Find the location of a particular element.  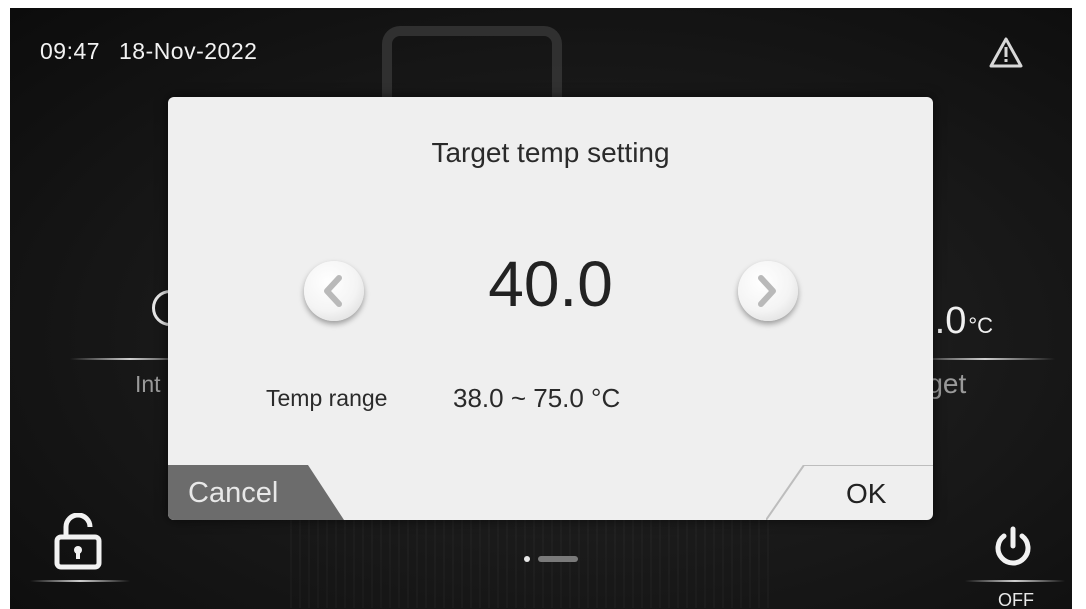

ok-button: OK is located at coordinates (849, 492).